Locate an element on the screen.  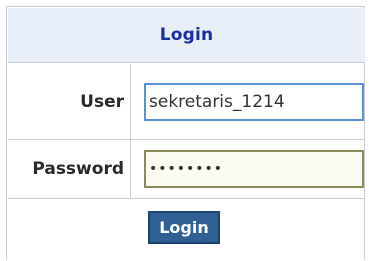
password-label: Password is located at coordinates (78, 169).